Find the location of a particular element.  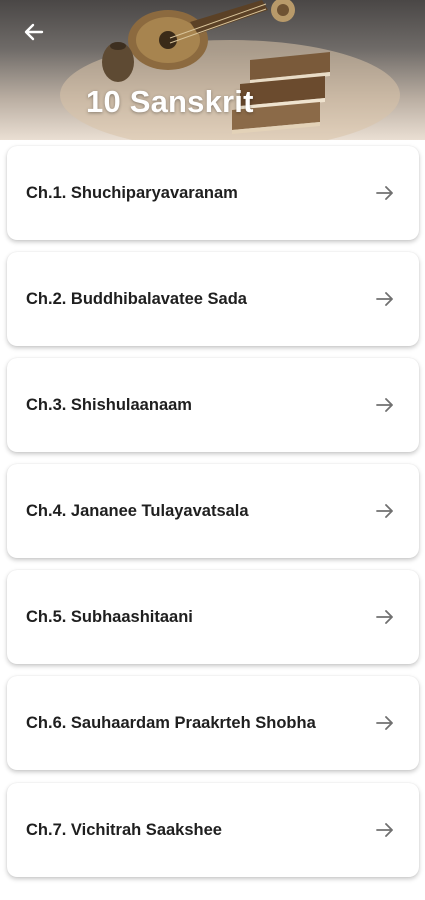

chapter-label: Ch.5. Subhaashitaani is located at coordinates (109, 616).